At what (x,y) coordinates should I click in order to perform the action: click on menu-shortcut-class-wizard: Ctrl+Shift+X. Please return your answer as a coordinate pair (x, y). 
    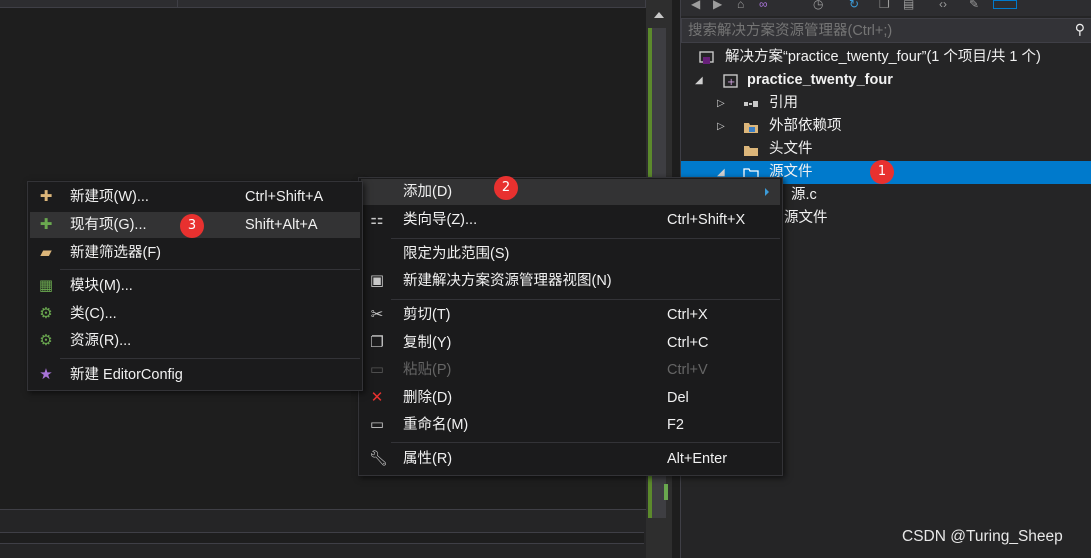
    Looking at the image, I should click on (706, 220).